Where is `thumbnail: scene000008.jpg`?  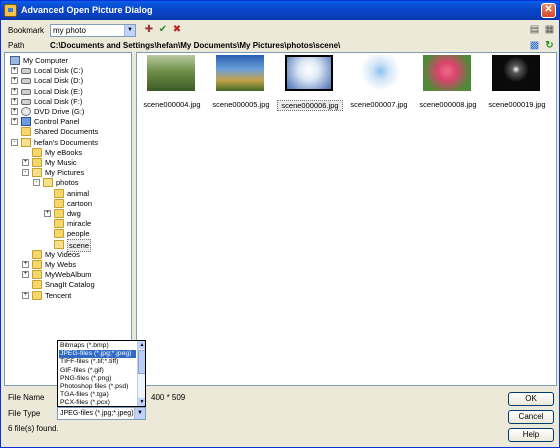 thumbnail: scene000008.jpg is located at coordinates (448, 82).